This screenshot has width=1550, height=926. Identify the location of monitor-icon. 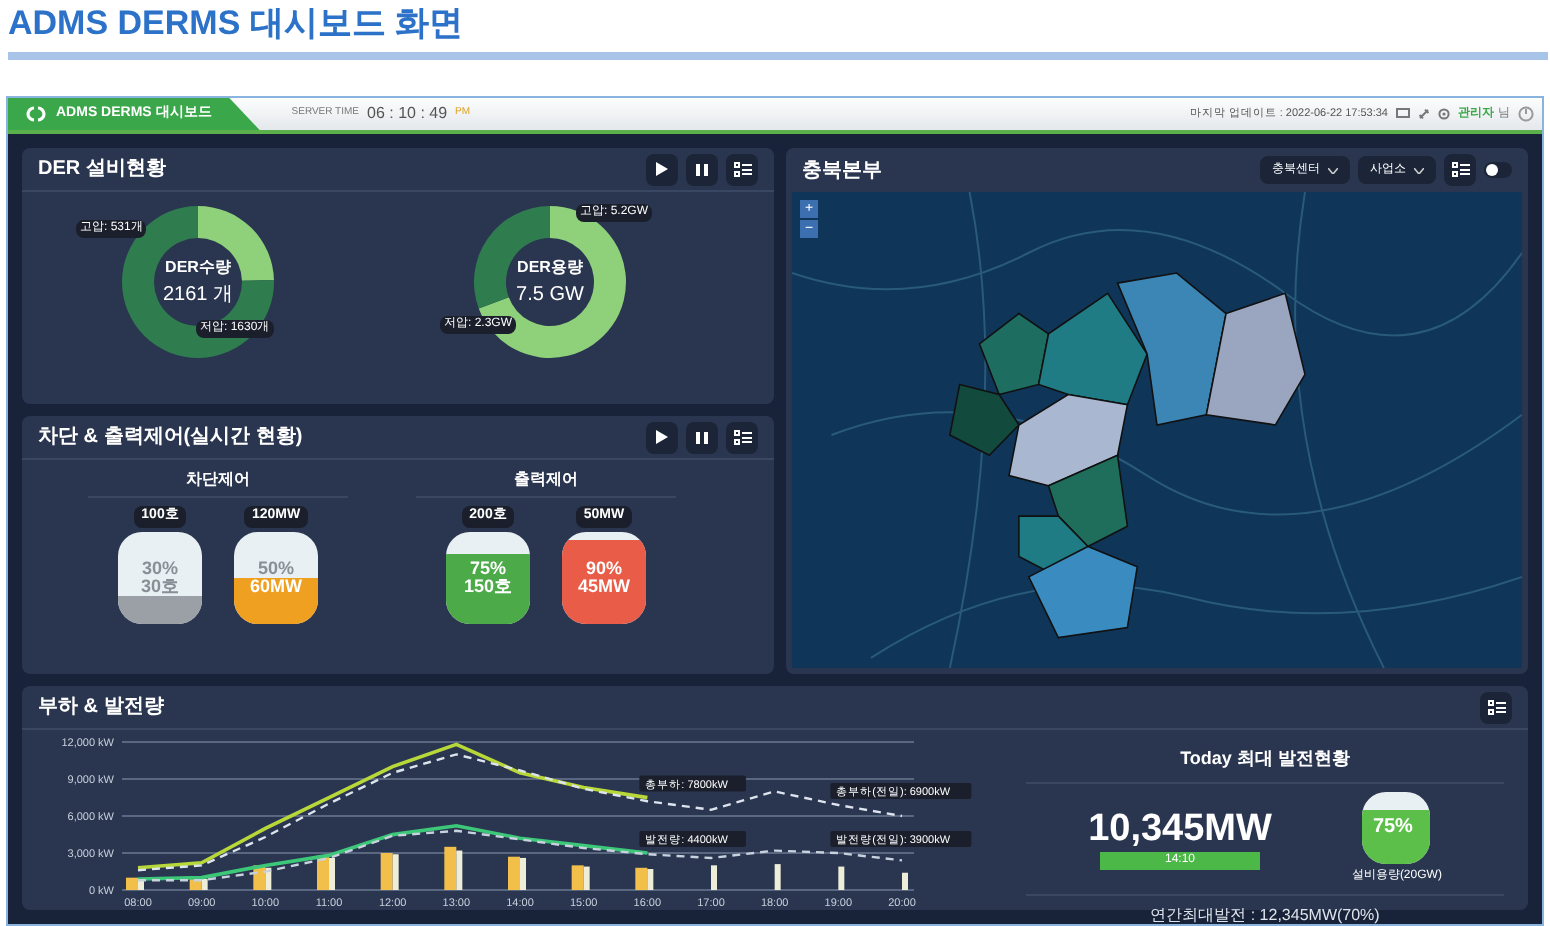
(1403, 114).